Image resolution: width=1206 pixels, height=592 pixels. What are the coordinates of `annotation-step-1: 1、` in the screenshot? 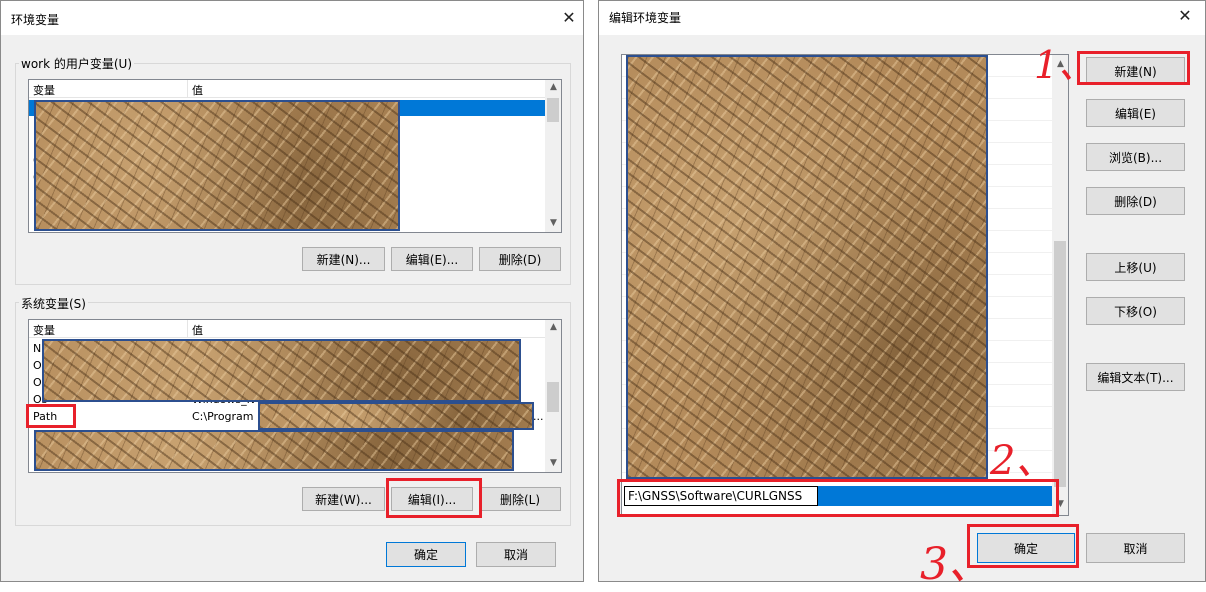 It's located at (1065, 65).